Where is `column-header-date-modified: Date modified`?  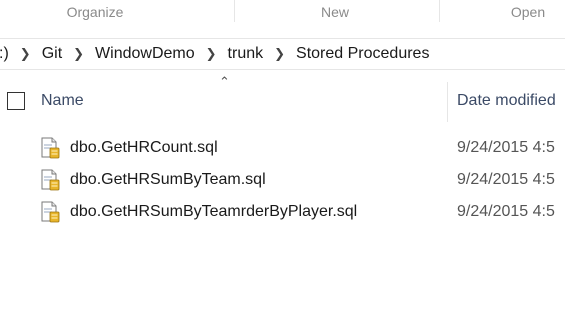 column-header-date-modified: Date modified is located at coordinates (506, 101).